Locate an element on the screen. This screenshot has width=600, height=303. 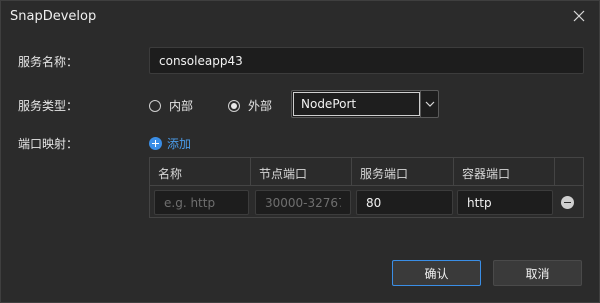
column-header-node-port: 节点端口 is located at coordinates (301, 172).